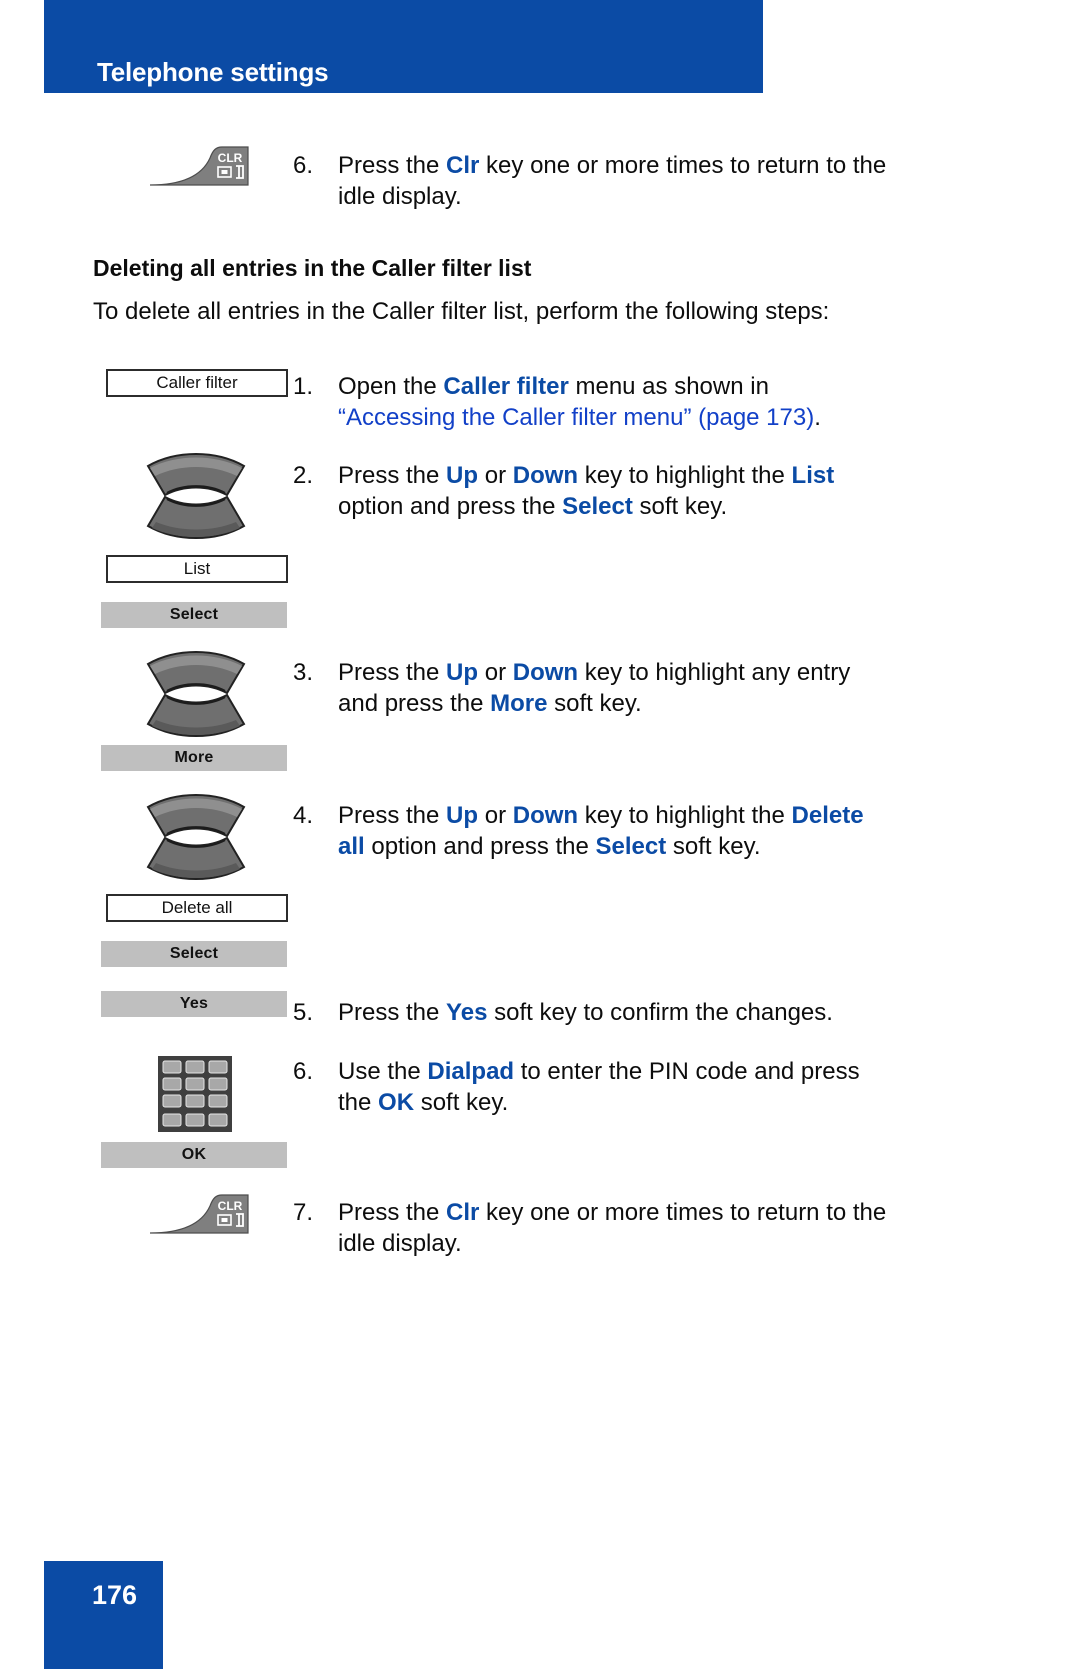 The height and width of the screenshot is (1669, 1080). Describe the element at coordinates (519, 703) in the screenshot. I see `soft-key-name-more: More` at that location.